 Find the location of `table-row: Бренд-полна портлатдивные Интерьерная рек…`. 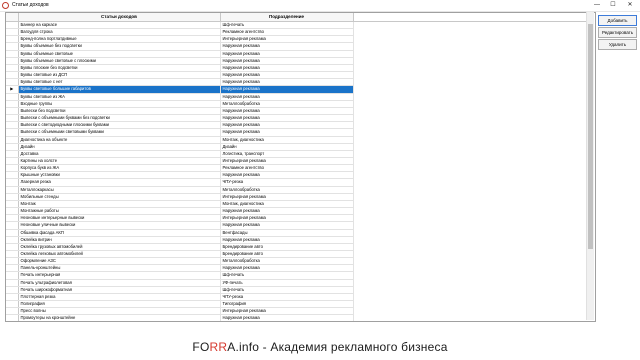

table-row: Бренд-полна портлатдивные Интерьерная рек… is located at coordinates (299, 39).